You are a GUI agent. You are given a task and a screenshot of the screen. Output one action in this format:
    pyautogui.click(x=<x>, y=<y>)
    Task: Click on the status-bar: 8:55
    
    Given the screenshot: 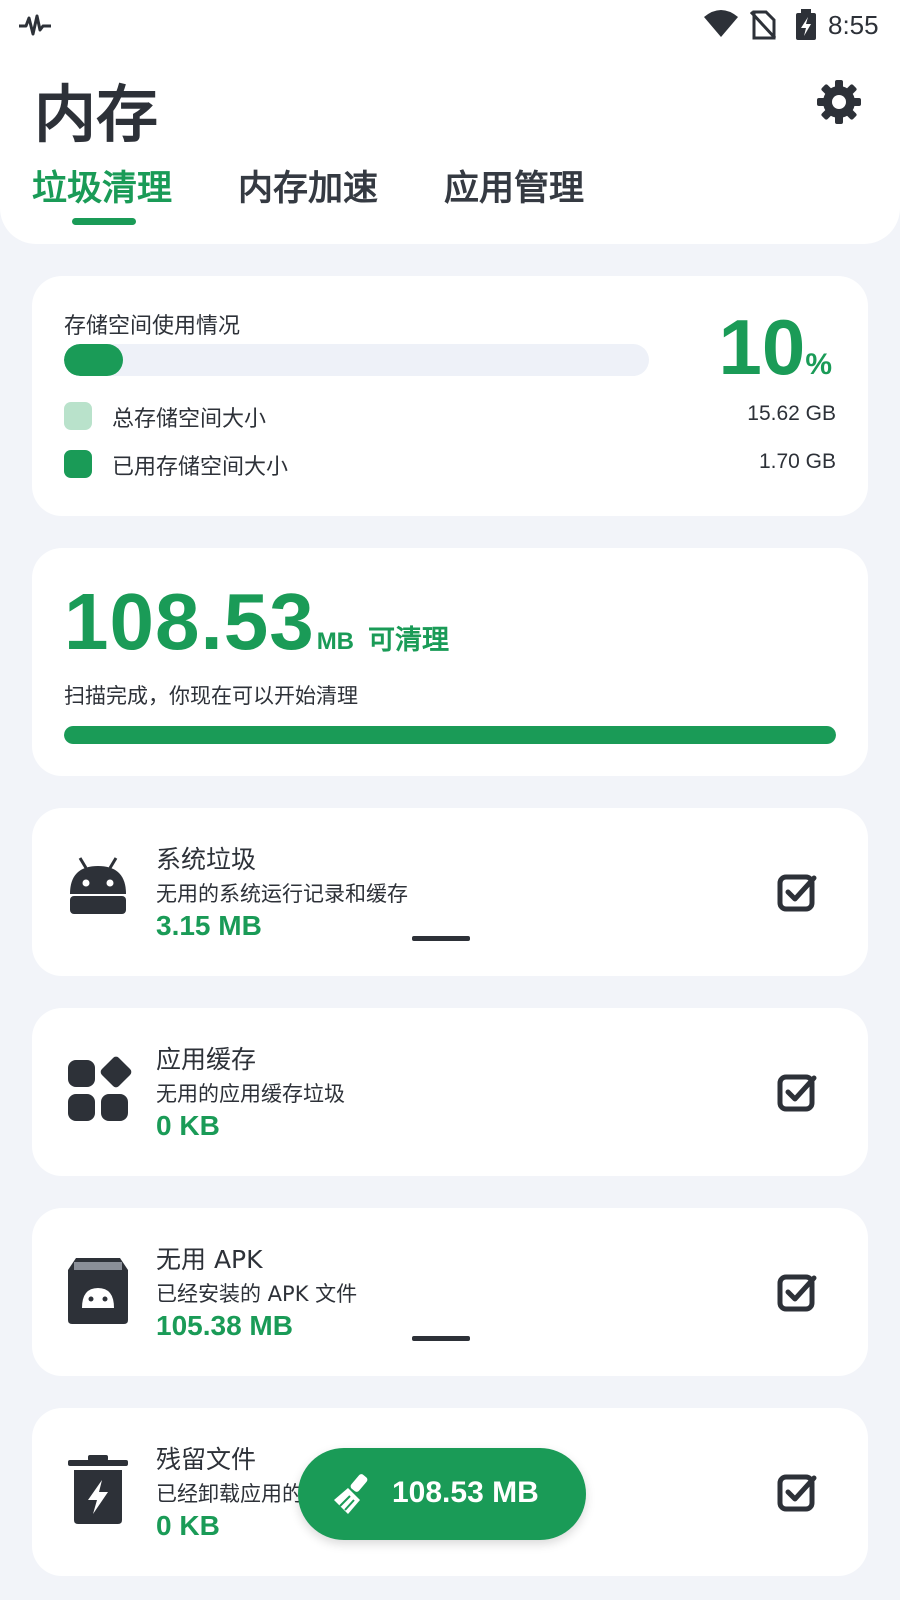 What is the action you would take?
    pyautogui.click(x=450, y=25)
    